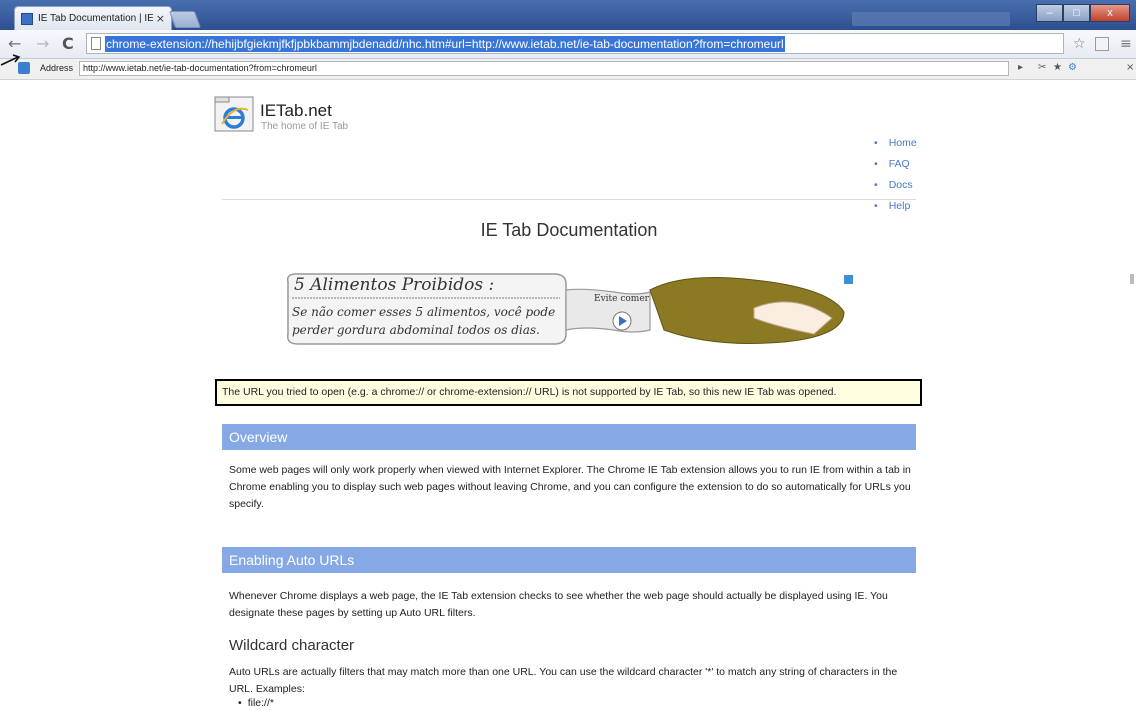  I want to click on nav-faq: FAQ, so click(895, 168).